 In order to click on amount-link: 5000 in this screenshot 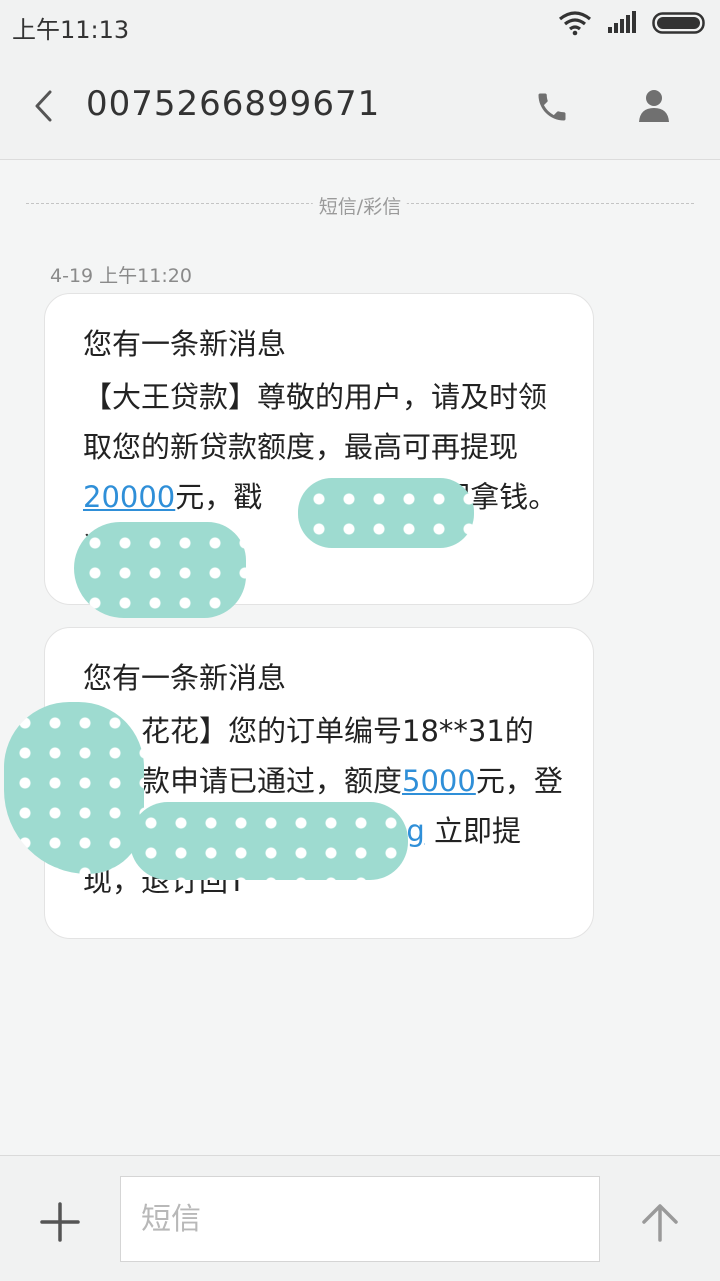, I will do `click(439, 781)`.